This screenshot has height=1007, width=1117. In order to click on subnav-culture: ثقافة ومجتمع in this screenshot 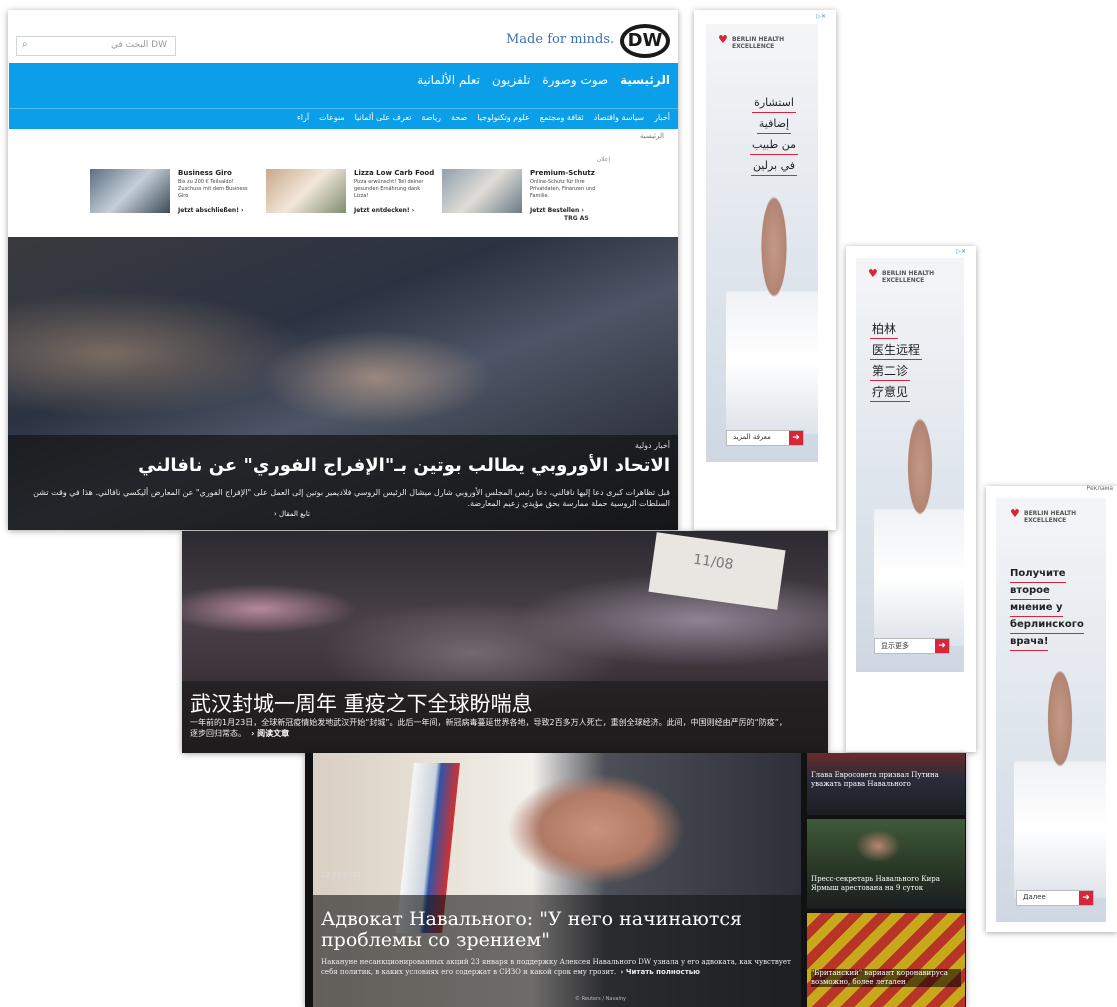, I will do `click(562, 117)`.